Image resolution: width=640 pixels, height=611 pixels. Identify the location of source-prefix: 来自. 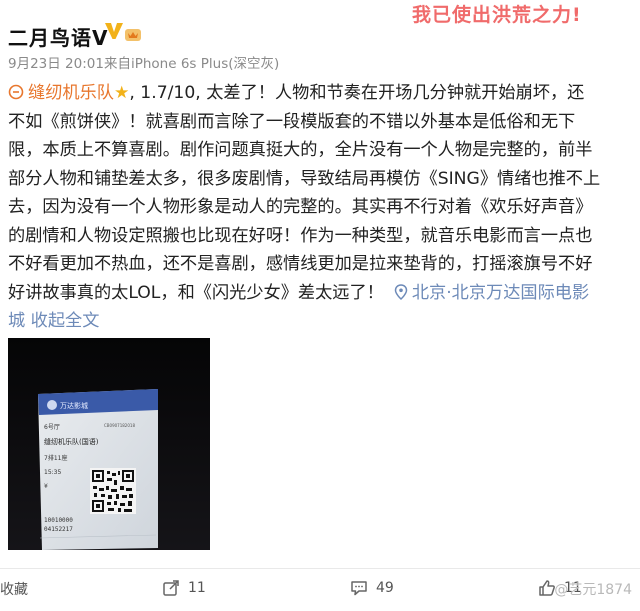
(117, 64).